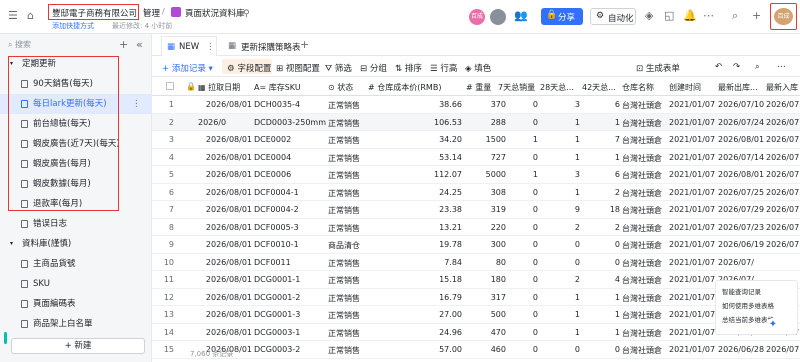 The height and width of the screenshot is (362, 800). Describe the element at coordinates (741, 291) in the screenshot. I see `menu-item: 智能查询记录` at that location.